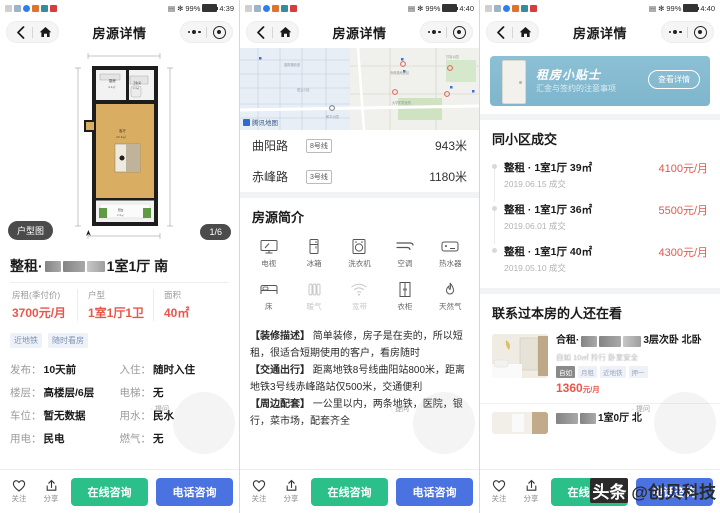  Describe the element at coordinates (548, 252) in the screenshot. I see `deal-desc: 整租 · 1室1厅 40㎡` at that location.